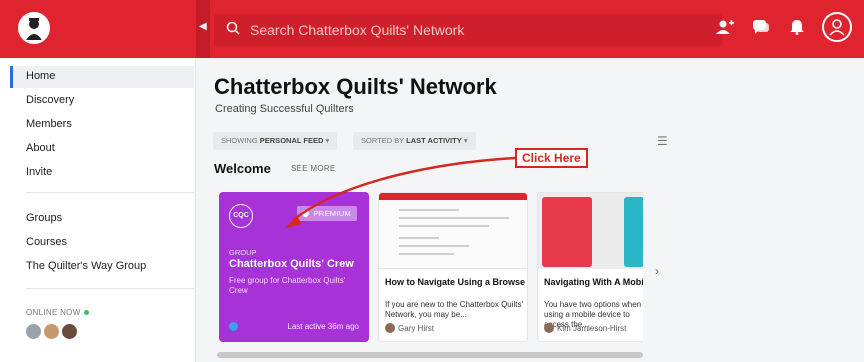  Describe the element at coordinates (480, 30) in the screenshot. I see `search-input` at that location.